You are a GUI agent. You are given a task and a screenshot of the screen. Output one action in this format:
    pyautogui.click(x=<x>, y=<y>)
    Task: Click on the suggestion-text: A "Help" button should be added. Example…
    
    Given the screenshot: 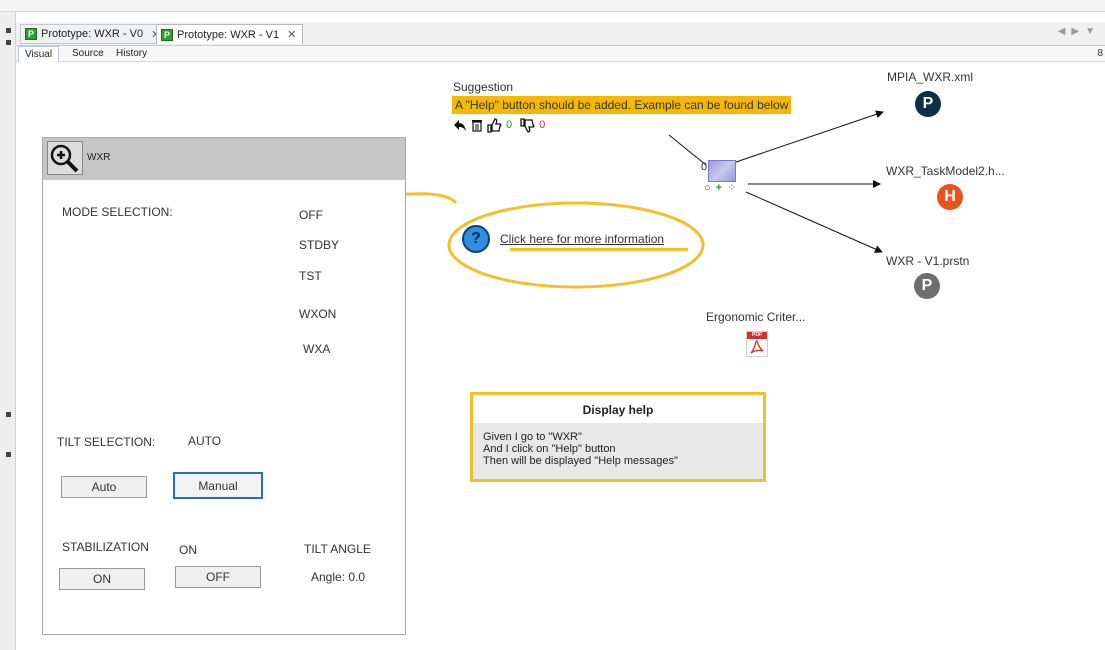 What is the action you would take?
    pyautogui.click(x=622, y=105)
    